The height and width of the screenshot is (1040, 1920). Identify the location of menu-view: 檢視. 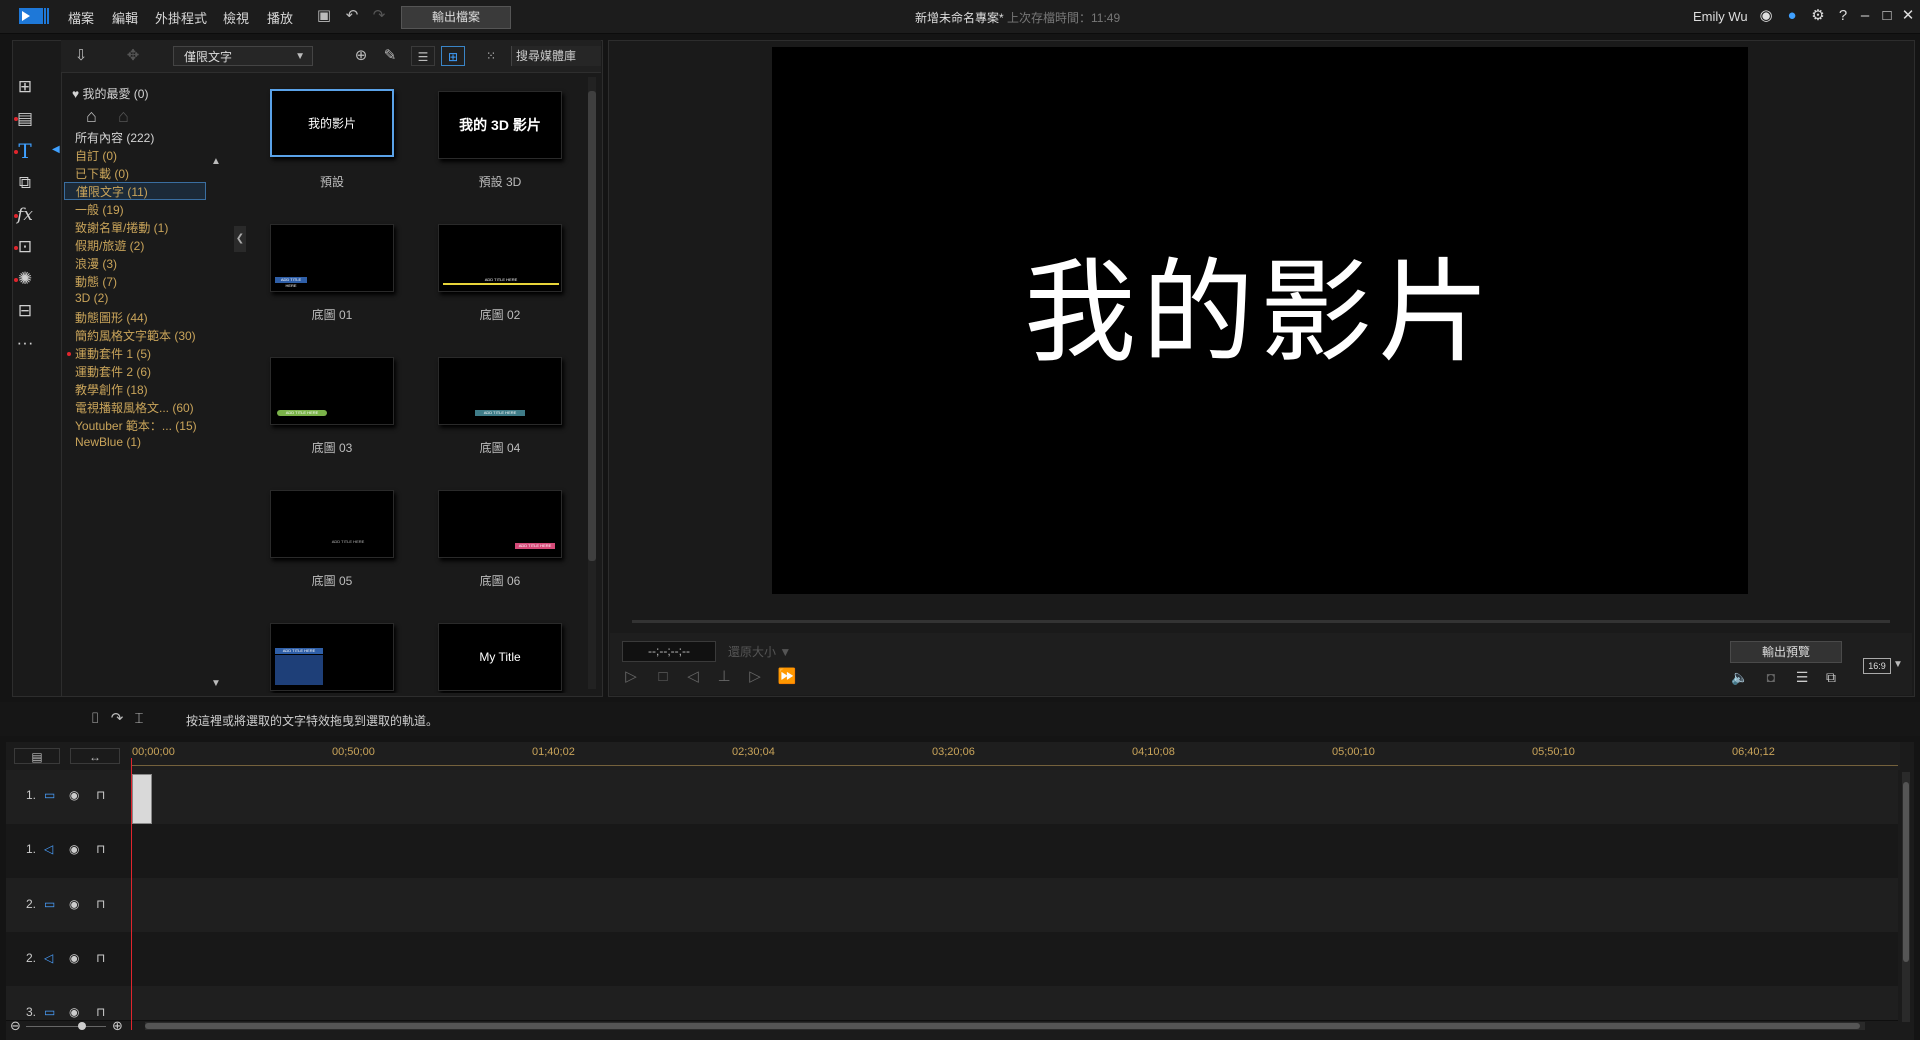
(236, 17).